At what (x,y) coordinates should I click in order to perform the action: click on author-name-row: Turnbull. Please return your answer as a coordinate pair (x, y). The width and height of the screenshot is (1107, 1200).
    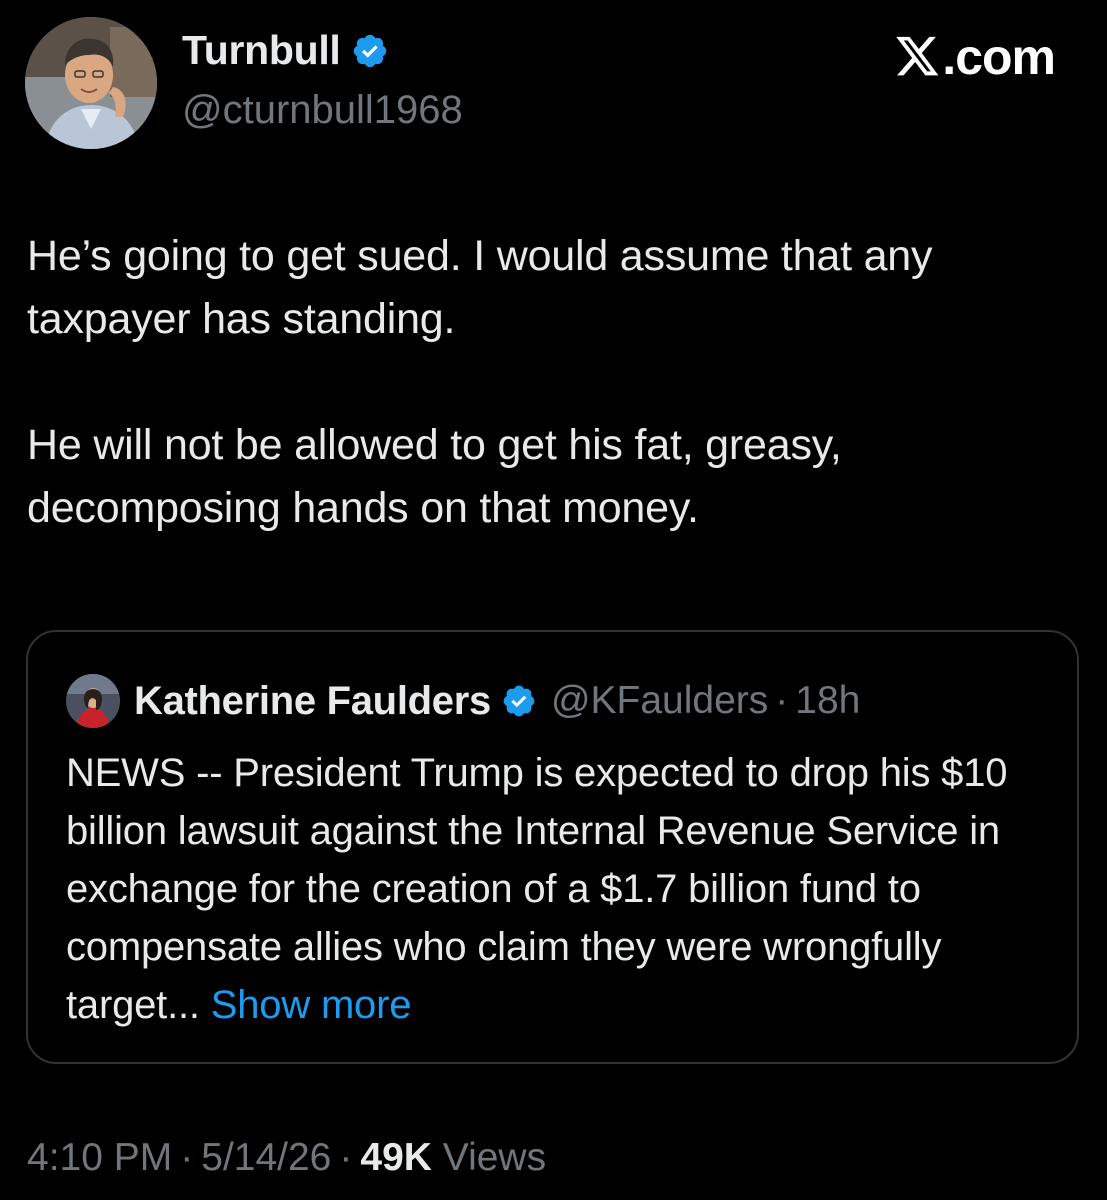
    Looking at the image, I should click on (285, 50).